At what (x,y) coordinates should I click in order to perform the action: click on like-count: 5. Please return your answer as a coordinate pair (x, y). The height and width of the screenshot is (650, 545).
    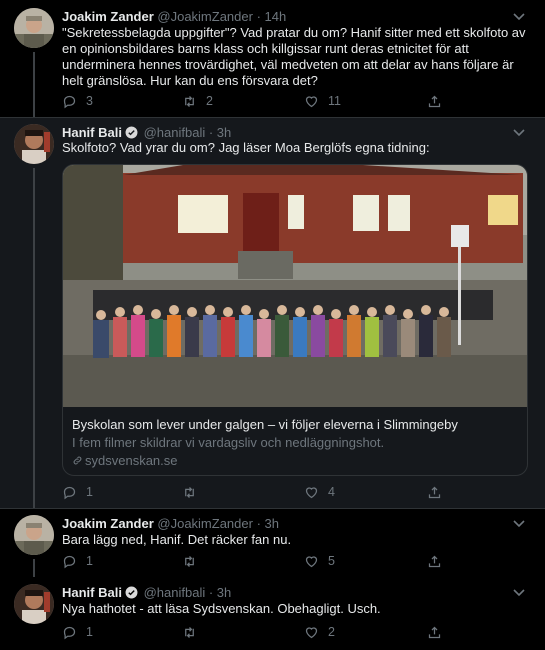
    Looking at the image, I should click on (331, 561).